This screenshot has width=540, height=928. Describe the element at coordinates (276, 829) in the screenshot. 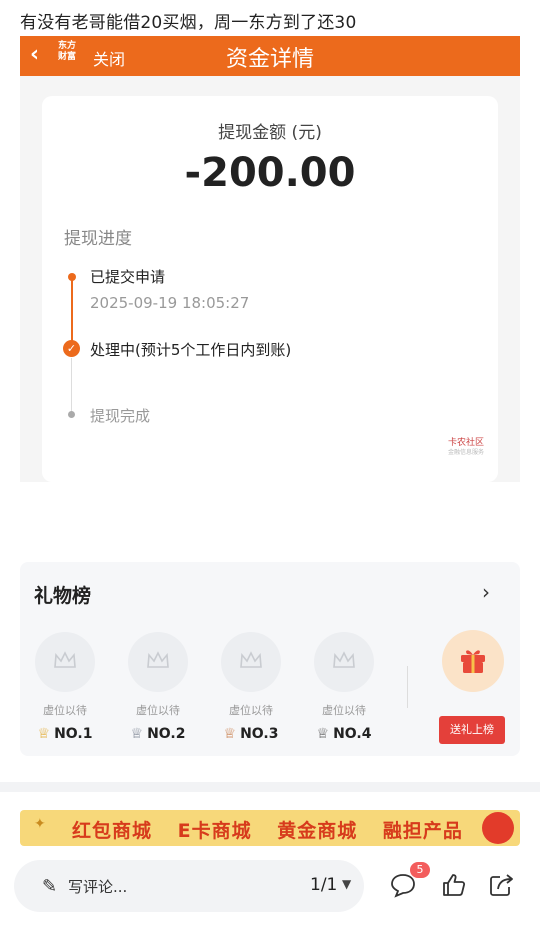

I see `banner-items: 红包商城 E卡商城 黄金商城 融担产品` at that location.